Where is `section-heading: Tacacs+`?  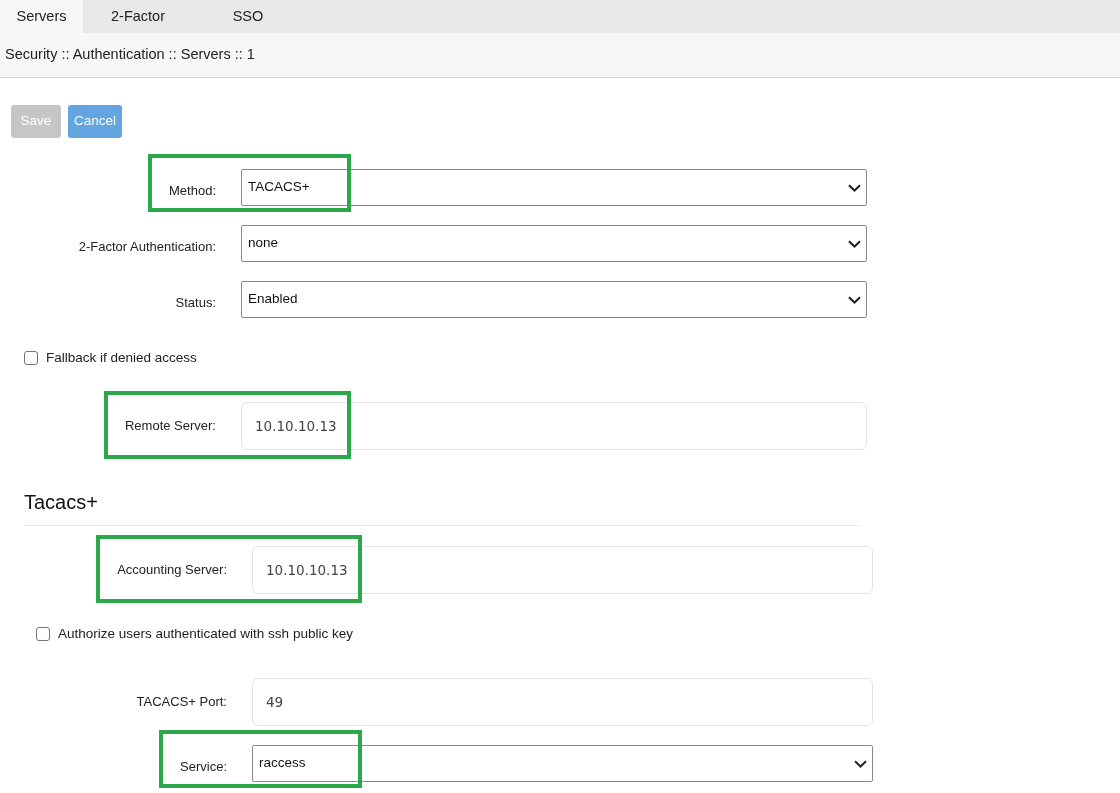
section-heading: Tacacs+ is located at coordinates (442, 506).